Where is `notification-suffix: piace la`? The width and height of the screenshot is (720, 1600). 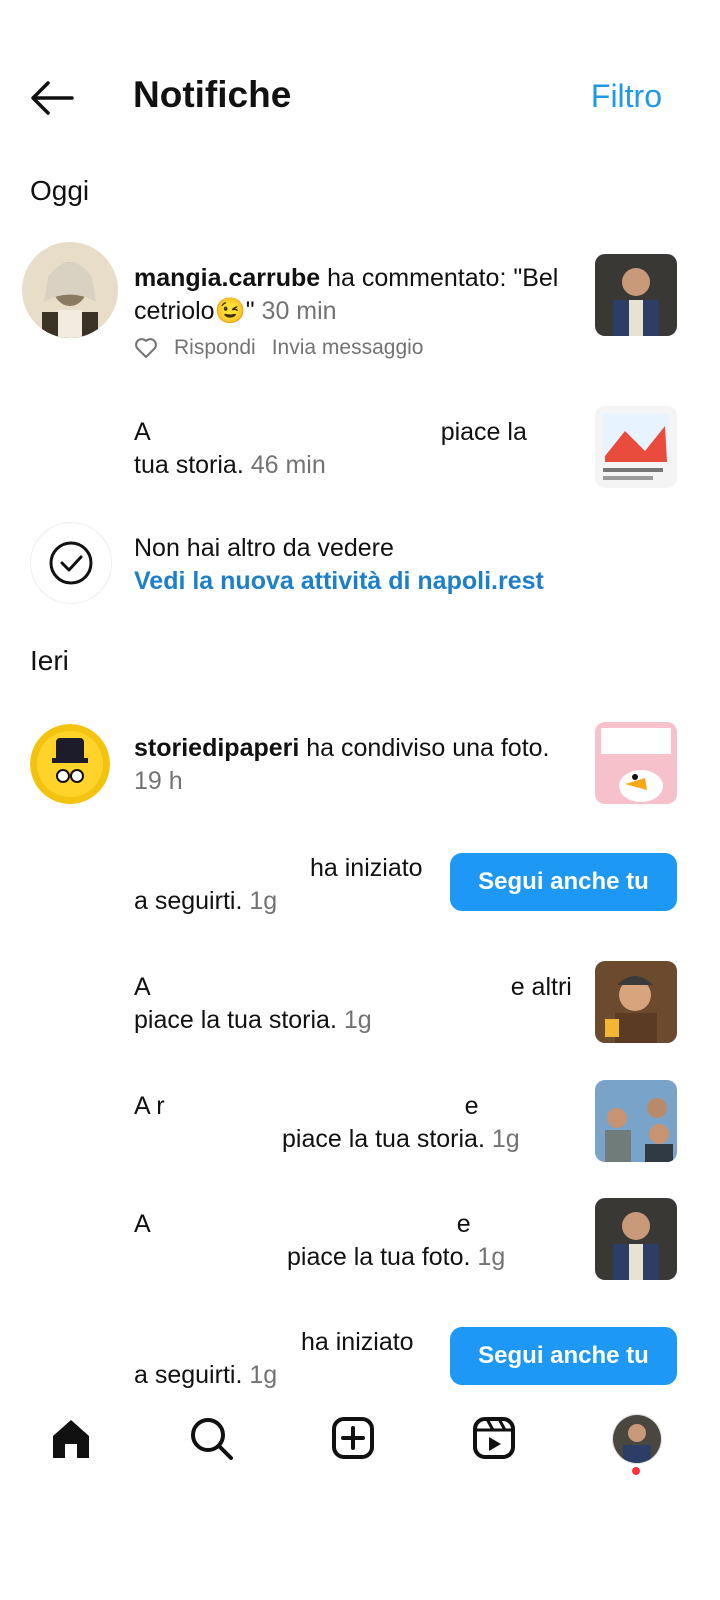 notification-suffix: piace la is located at coordinates (483, 432).